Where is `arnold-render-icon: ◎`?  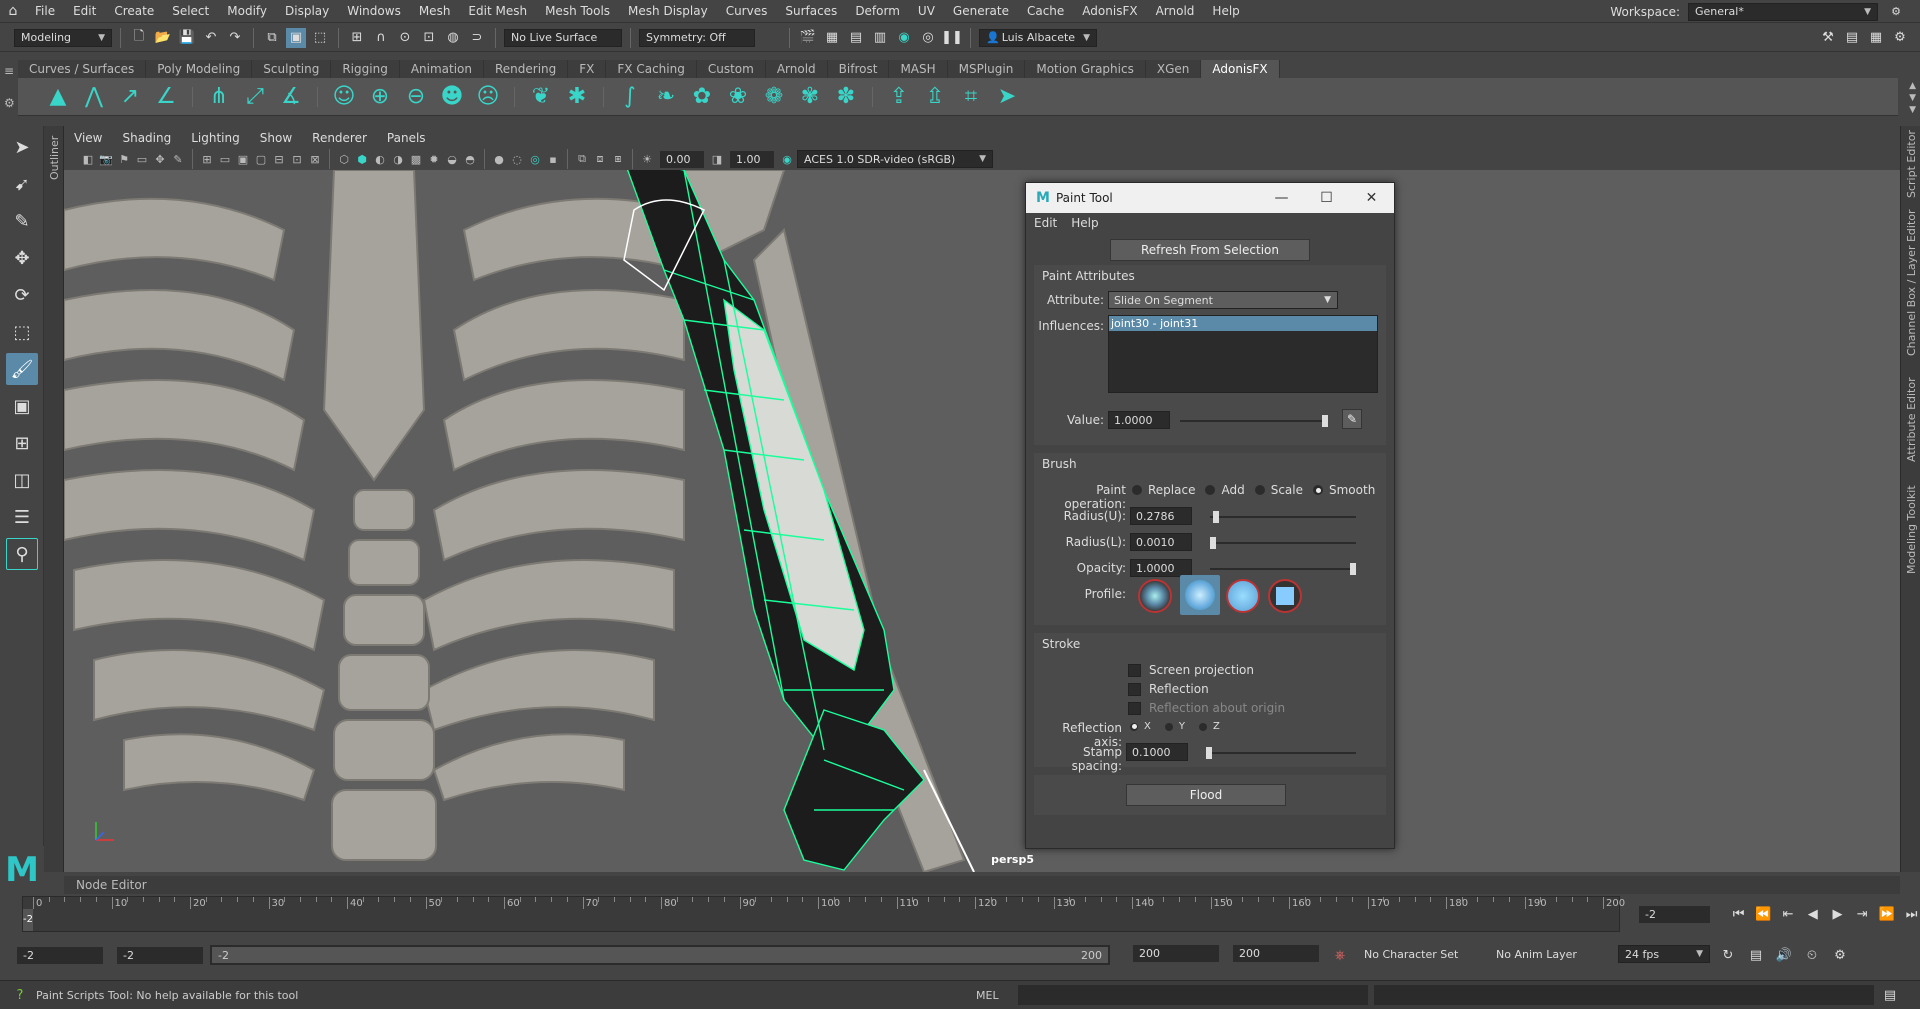
arnold-render-icon: ◎ is located at coordinates (928, 38).